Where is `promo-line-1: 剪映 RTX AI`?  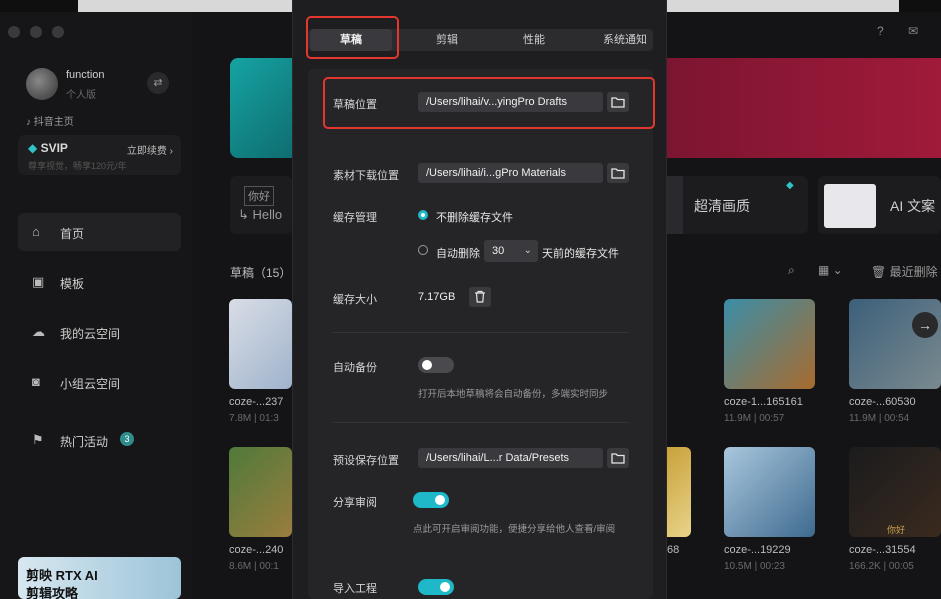
promo-line-1: 剪映 RTX AI is located at coordinates (62, 575).